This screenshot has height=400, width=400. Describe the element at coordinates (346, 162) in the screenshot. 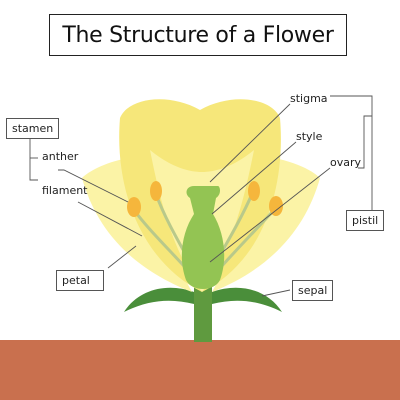

I see `label-ovary: ovary` at that location.